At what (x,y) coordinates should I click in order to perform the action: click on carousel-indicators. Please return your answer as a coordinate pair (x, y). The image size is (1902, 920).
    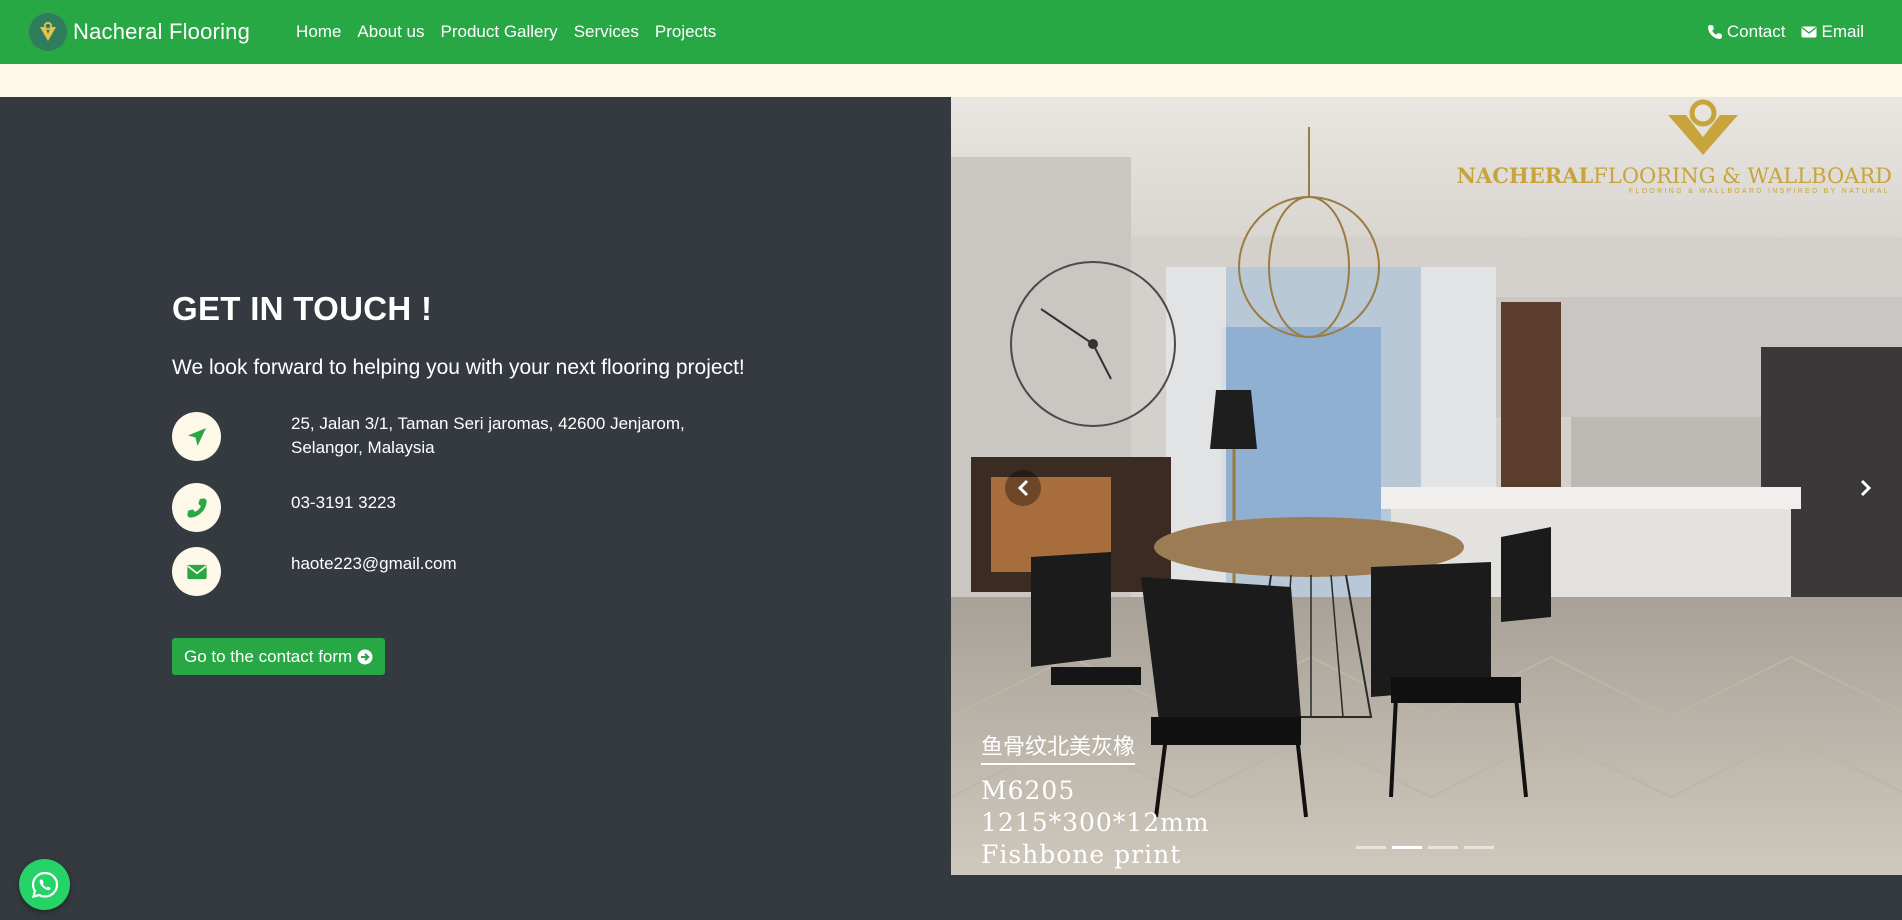
    Looking at the image, I should click on (1428, 847).